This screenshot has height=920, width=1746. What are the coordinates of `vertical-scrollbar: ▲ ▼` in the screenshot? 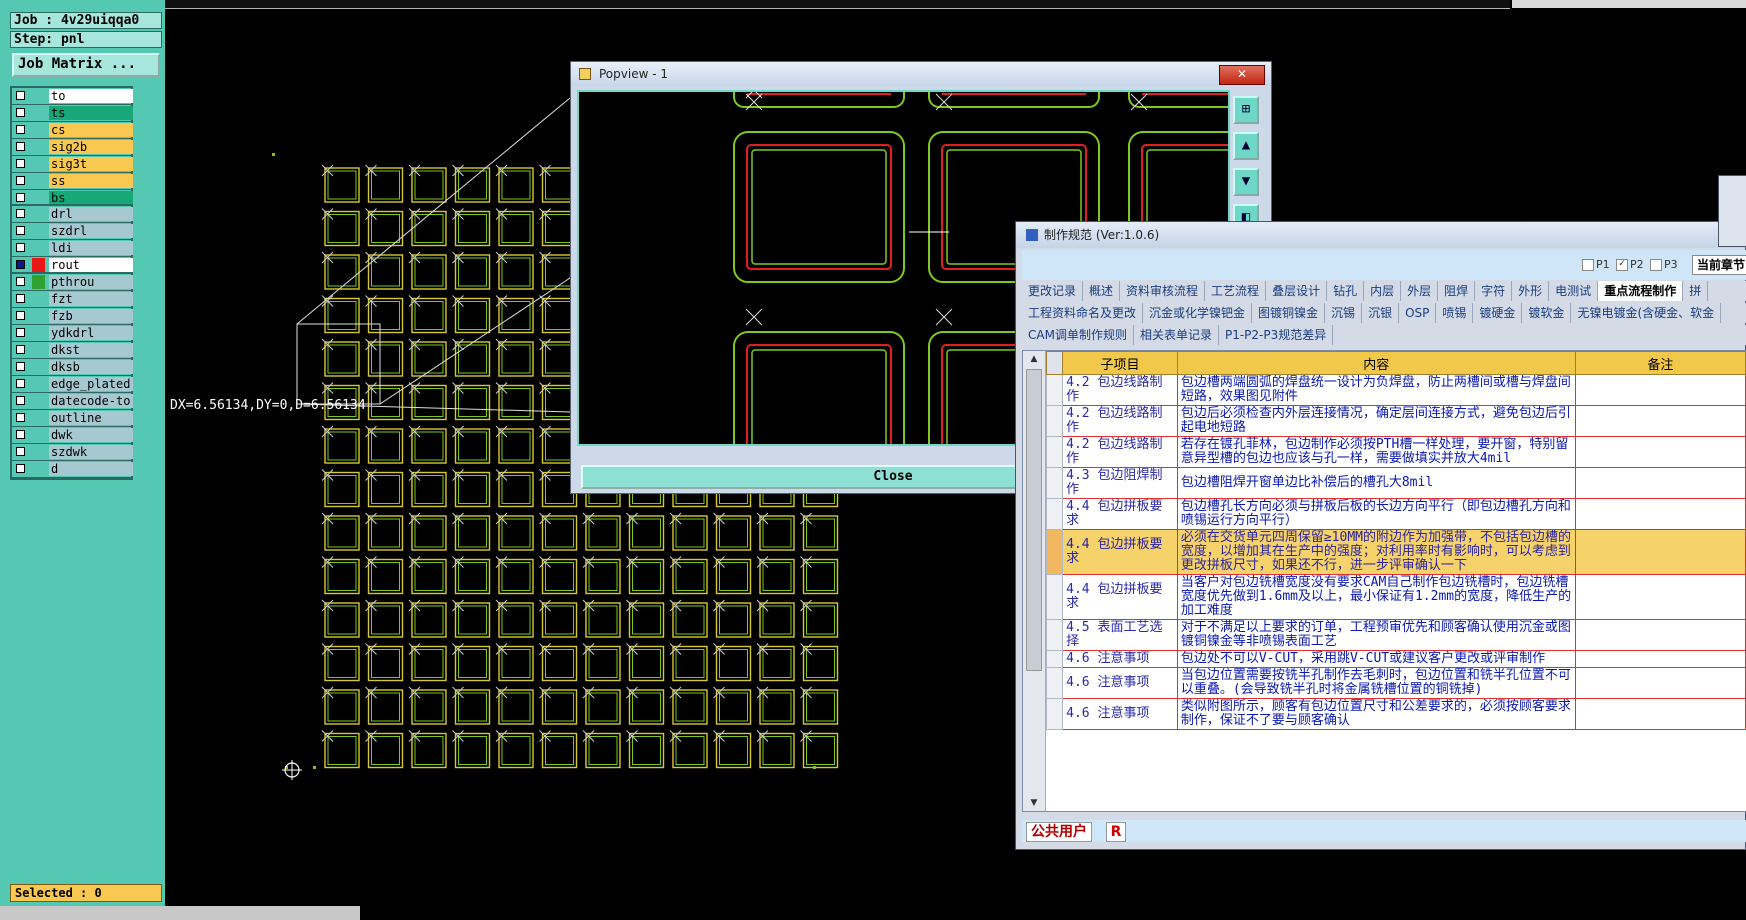 It's located at (1034, 581).